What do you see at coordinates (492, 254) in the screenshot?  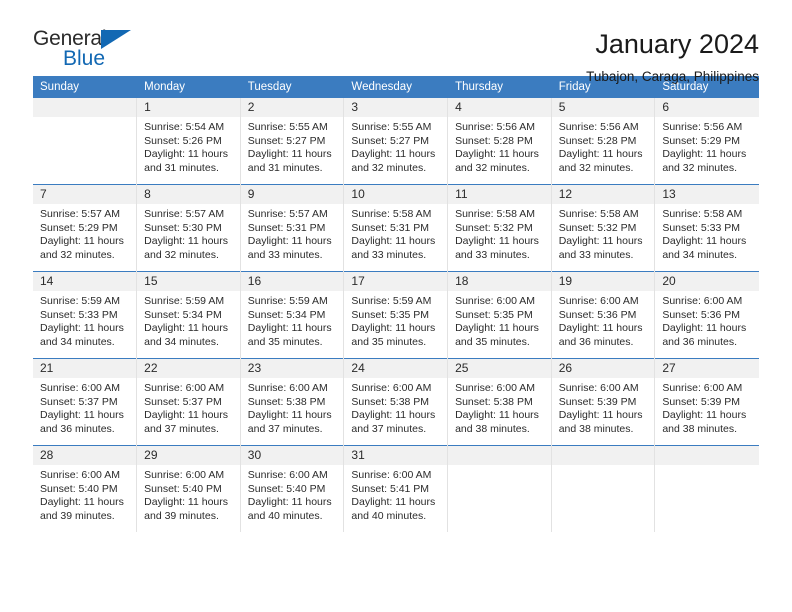 I see `daylight-duration-line2: and 33 minutes.` at bounding box center [492, 254].